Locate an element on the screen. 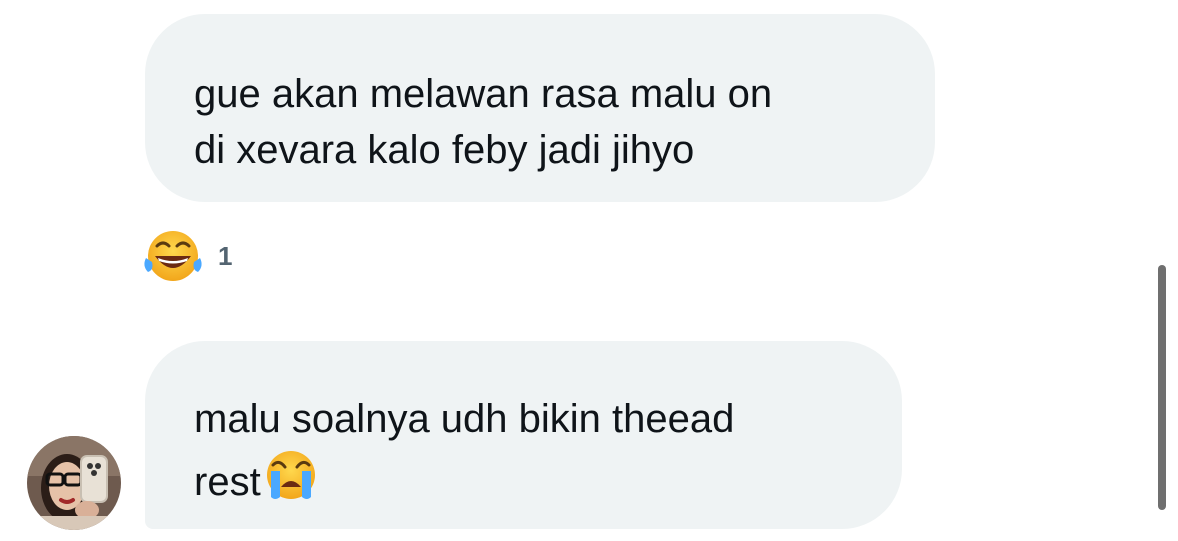 Image resolution: width=1178 pixels, height=541 pixels. reaction-count: 1 is located at coordinates (225, 255).